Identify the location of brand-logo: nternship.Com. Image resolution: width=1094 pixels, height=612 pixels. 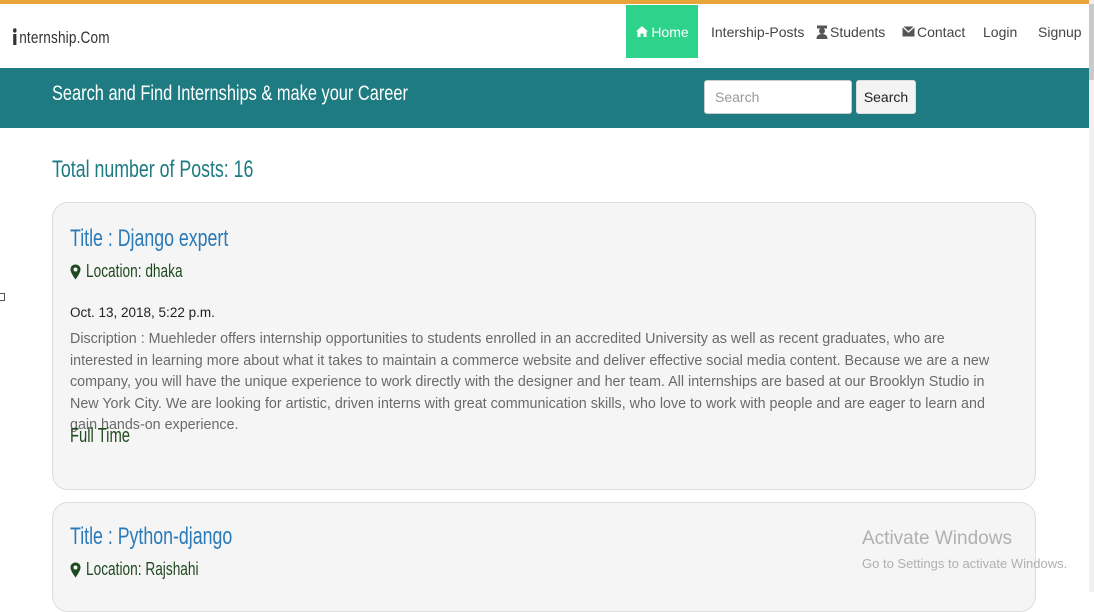
(61, 38).